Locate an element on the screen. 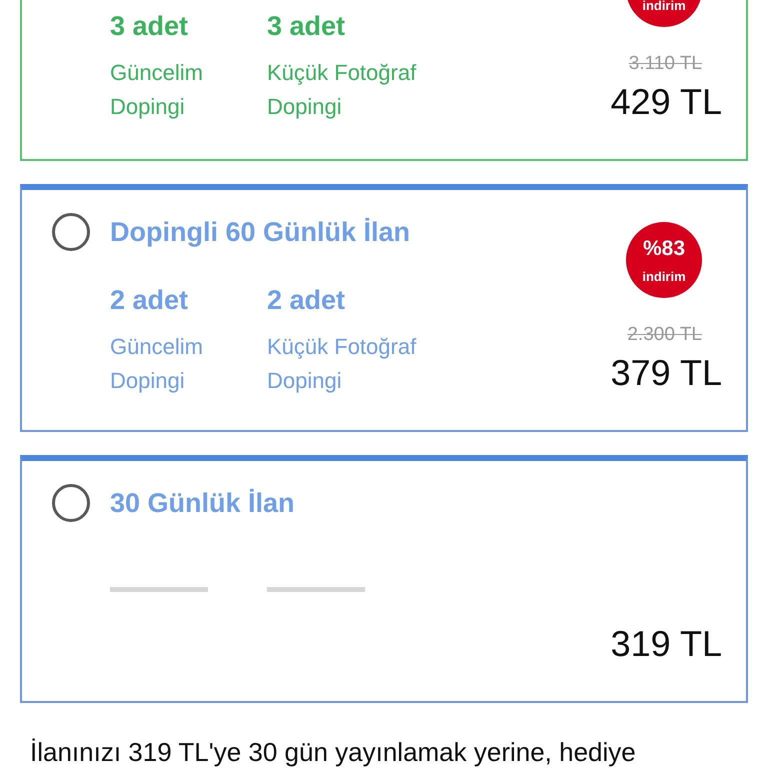 This screenshot has height=768, width=768. discount-badge: %83 indirim is located at coordinates (664, 260).